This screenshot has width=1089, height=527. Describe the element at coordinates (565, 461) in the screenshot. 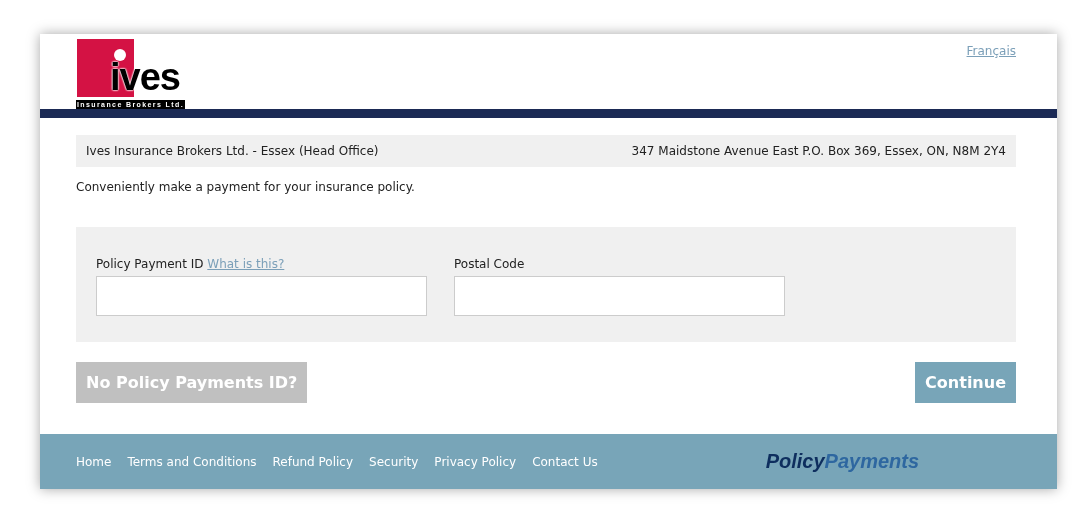

I see `footer-link: Contact Us` at that location.